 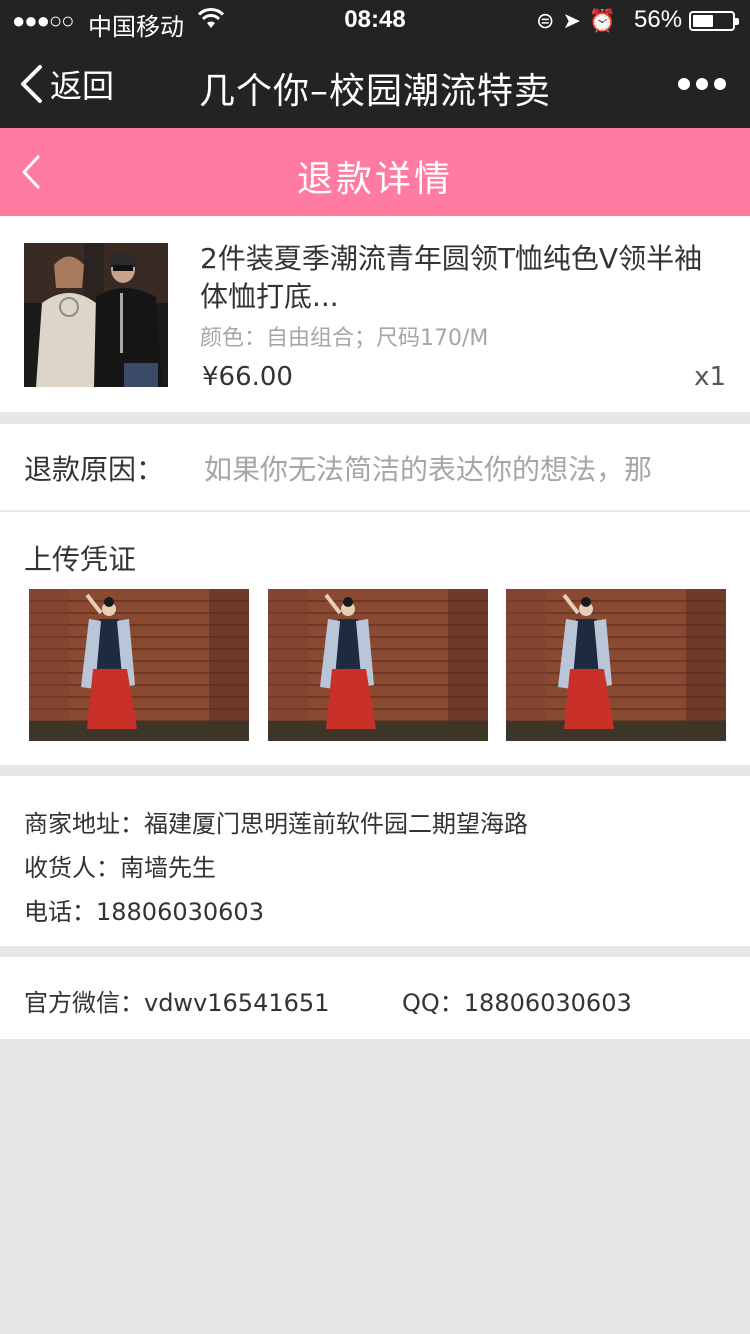 I want to click on location-icon: ➤, so click(x=575, y=20).